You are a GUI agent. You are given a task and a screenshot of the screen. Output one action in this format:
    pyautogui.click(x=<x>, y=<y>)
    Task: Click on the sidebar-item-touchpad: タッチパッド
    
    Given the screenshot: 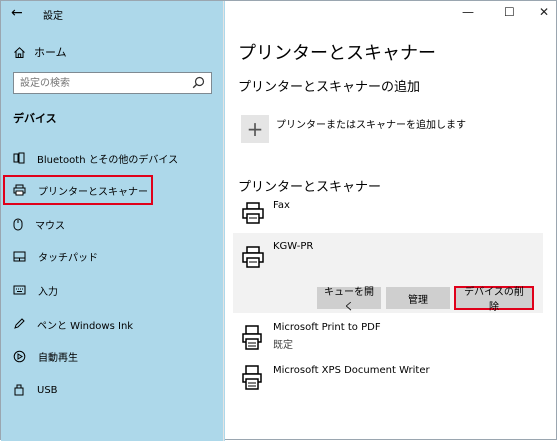 What is the action you would take?
    pyautogui.click(x=114, y=256)
    